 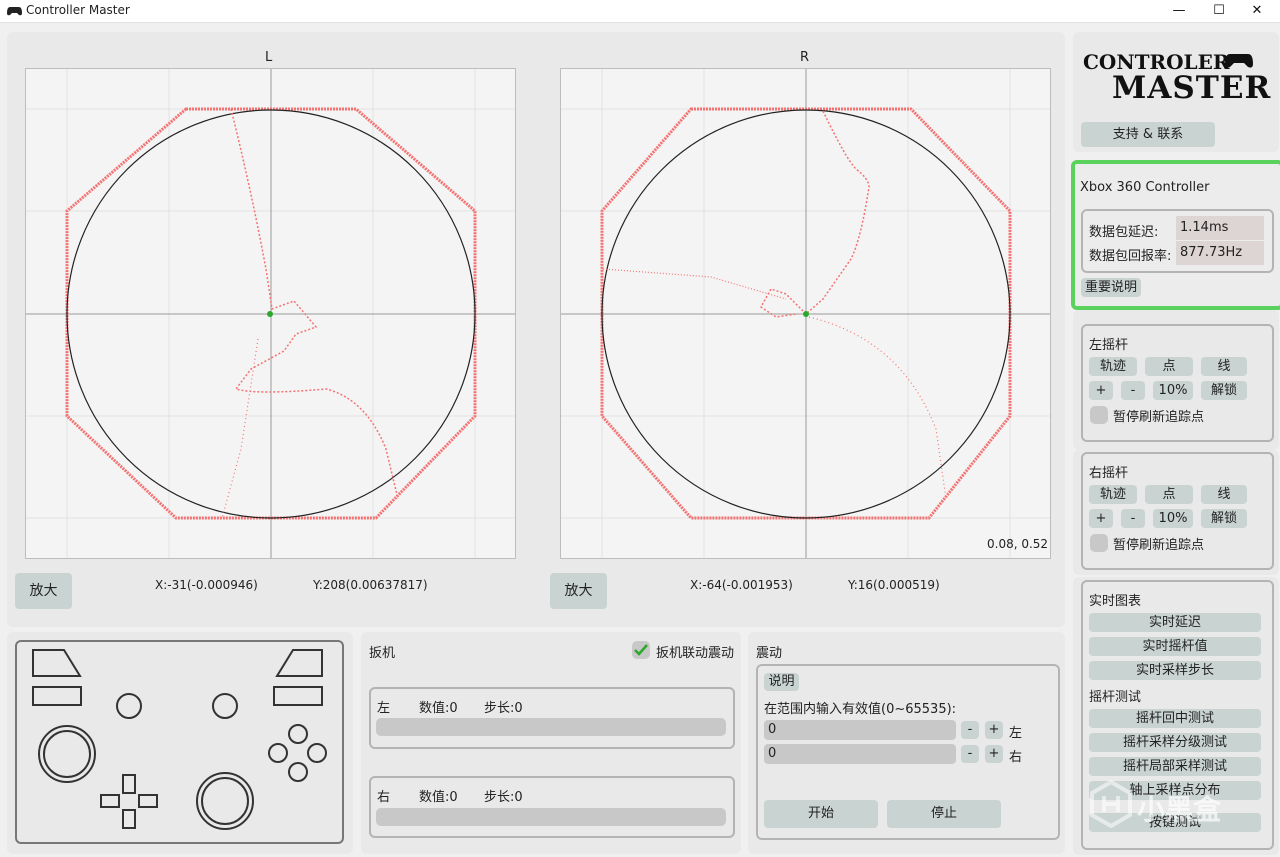 I want to click on watermark-text: 小黑盒, so click(x=1179, y=809).